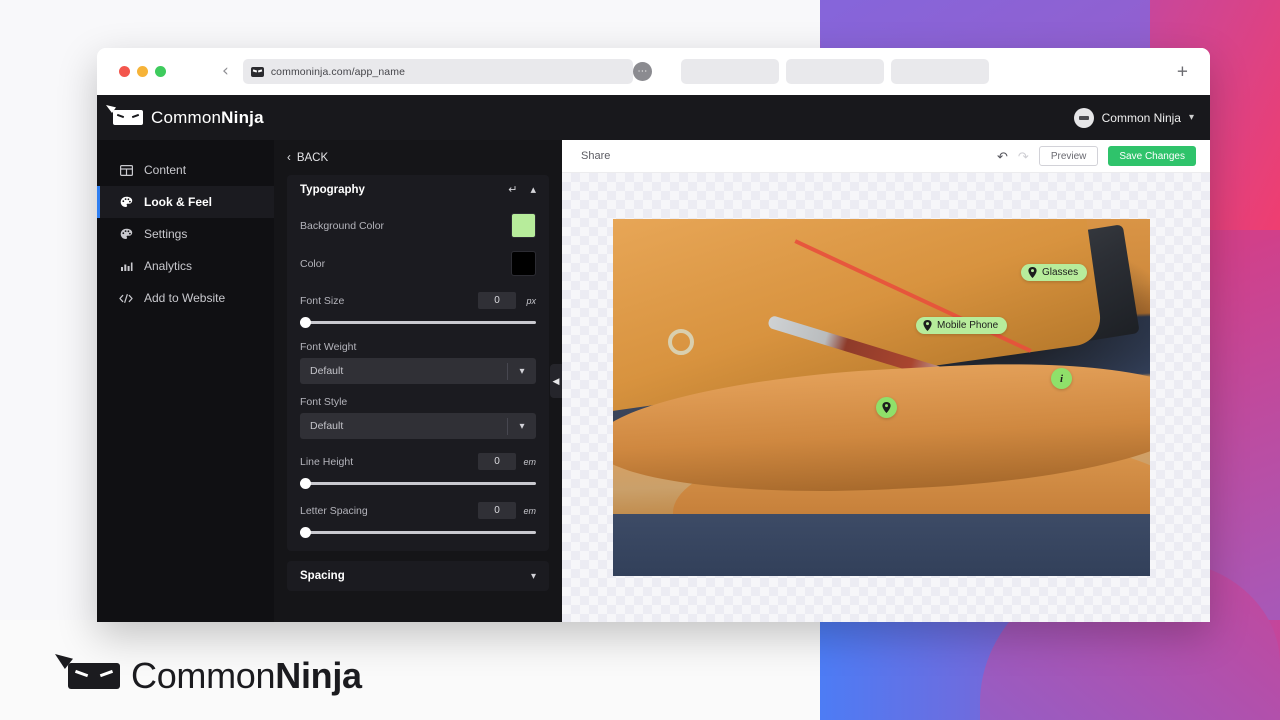  What do you see at coordinates (1152, 156) in the screenshot?
I see `save-changes-button: Save Changes` at bounding box center [1152, 156].